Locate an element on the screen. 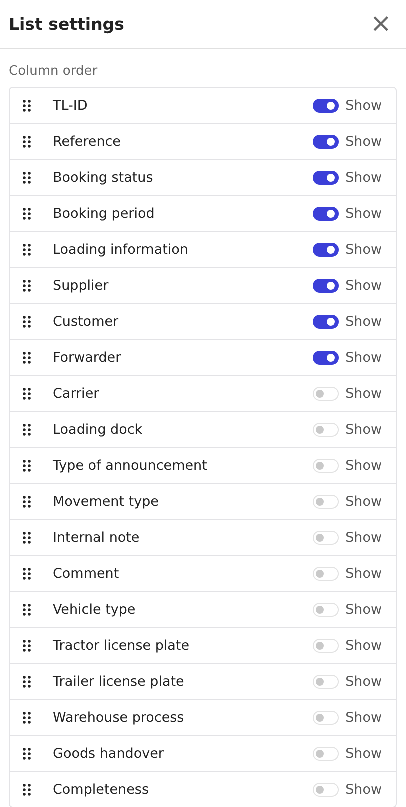  column-name: Booking period is located at coordinates (104, 214).